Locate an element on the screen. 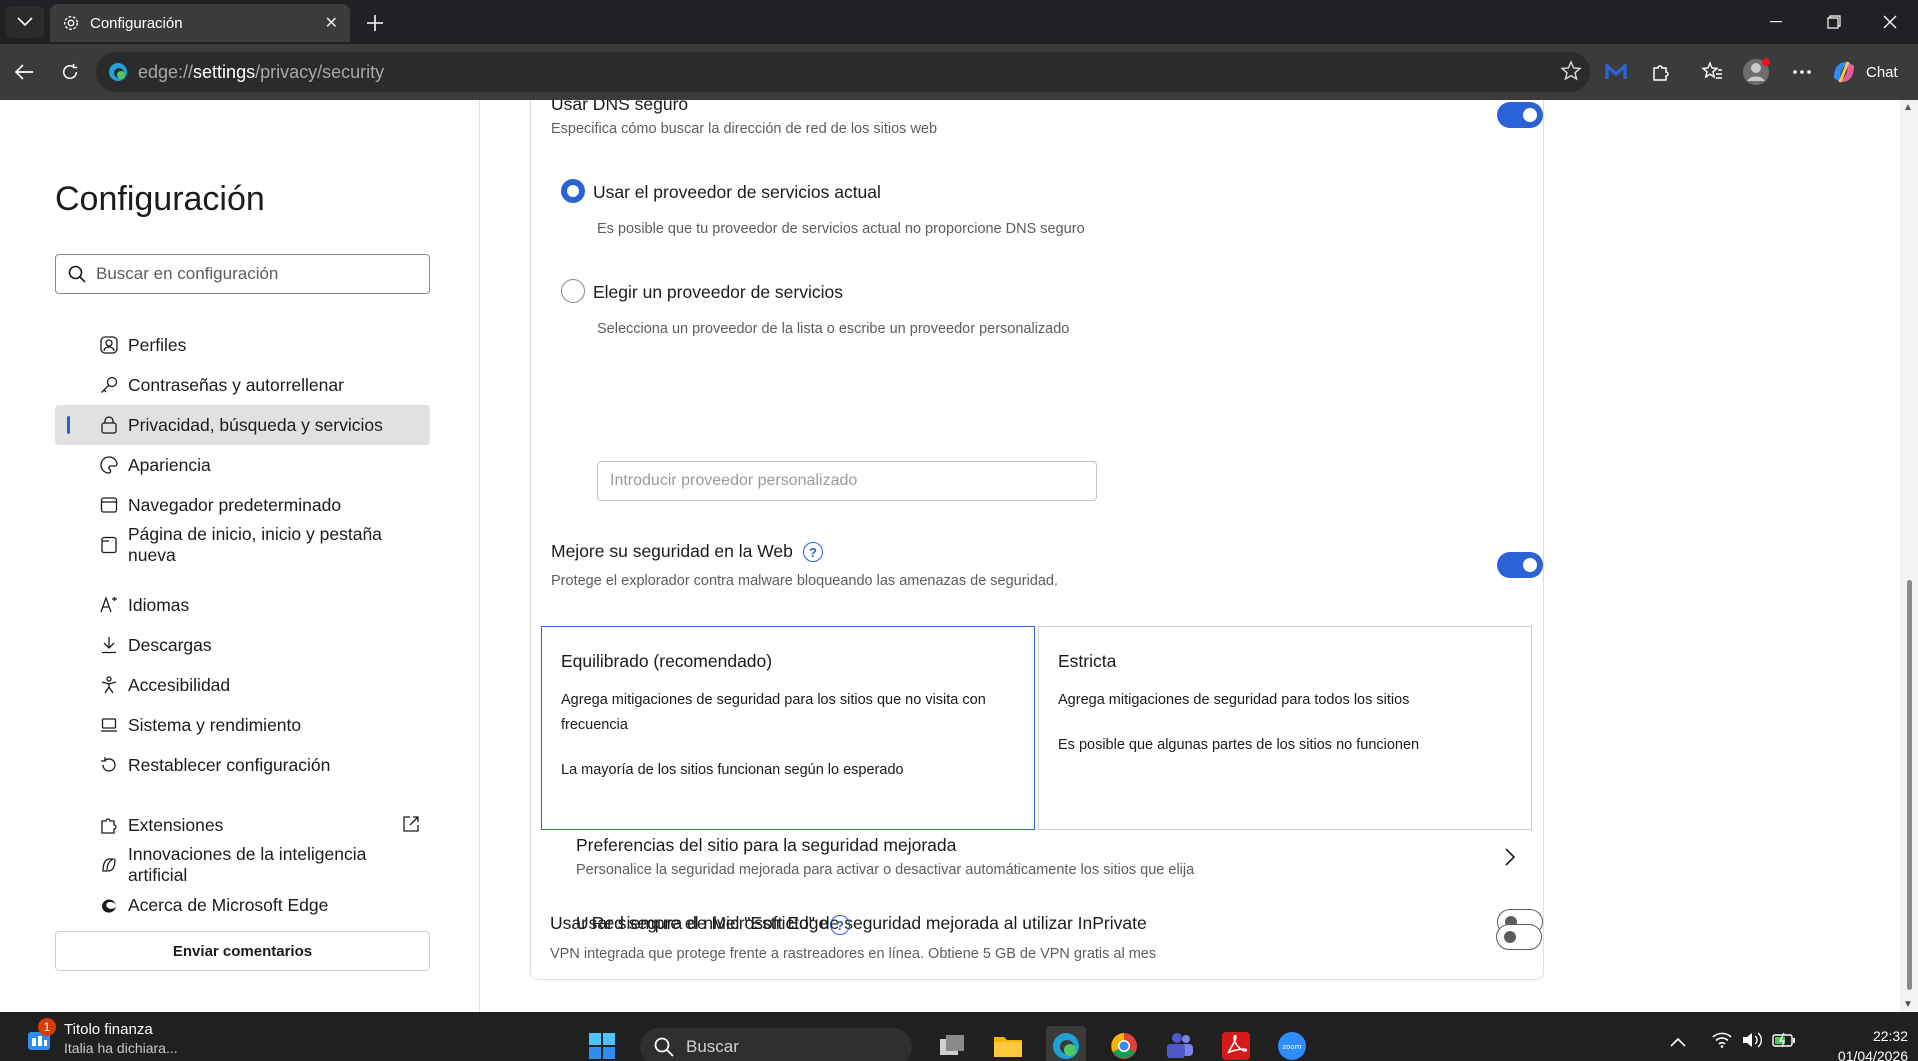 The image size is (1918, 1061). refresh-button is located at coordinates (70, 72).